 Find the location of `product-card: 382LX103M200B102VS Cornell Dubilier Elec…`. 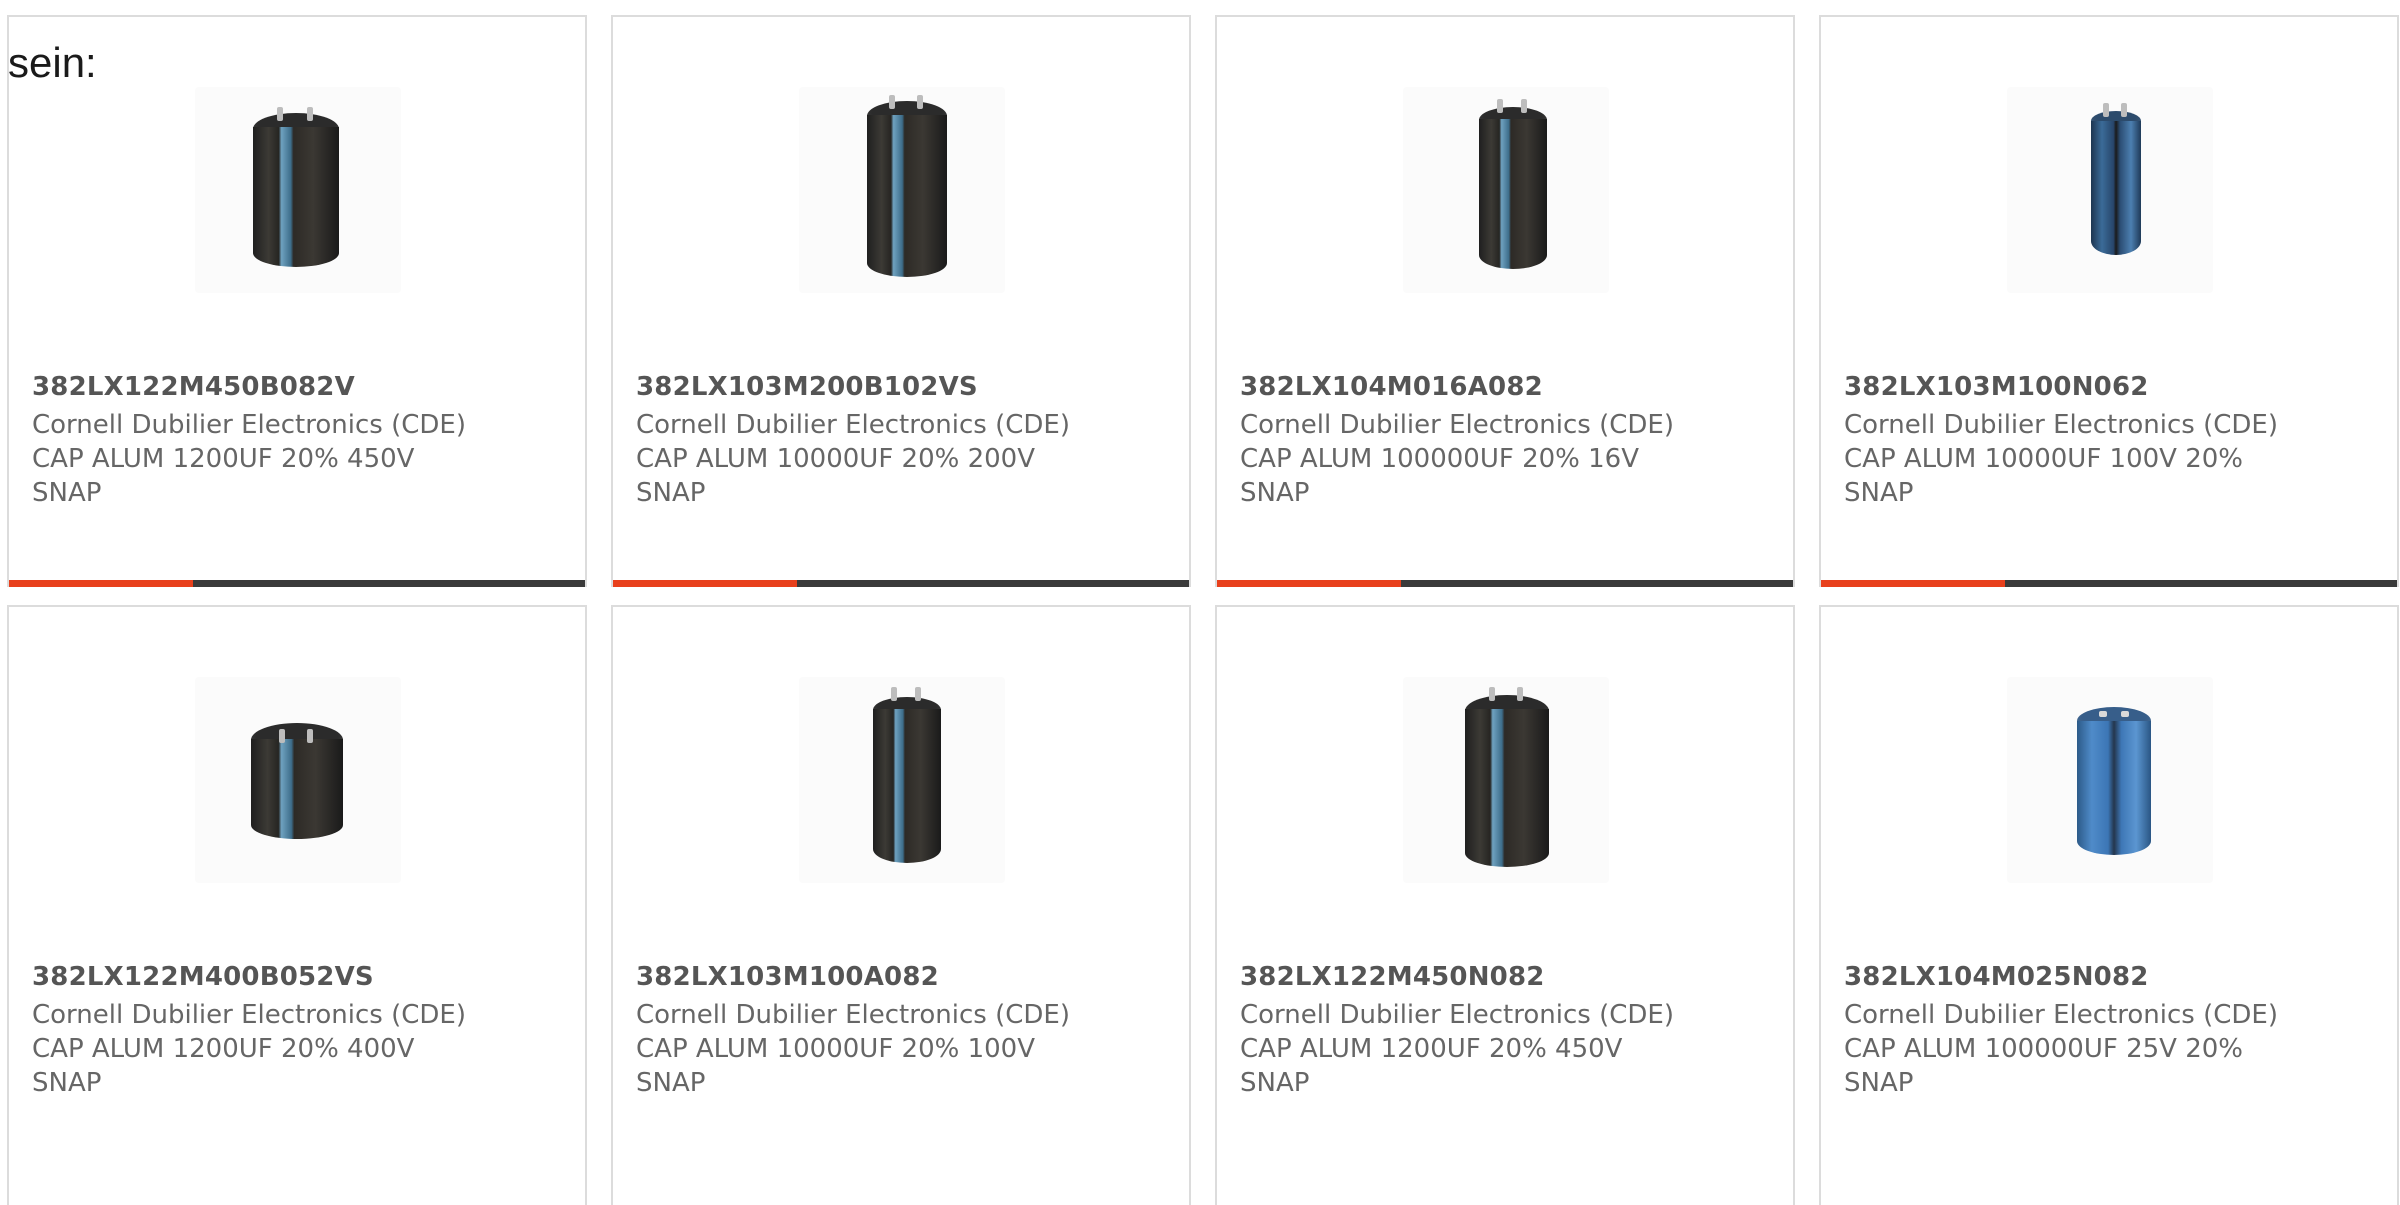

product-card: 382LX103M200B102VS Cornell Dubilier Elec… is located at coordinates (901, 301).